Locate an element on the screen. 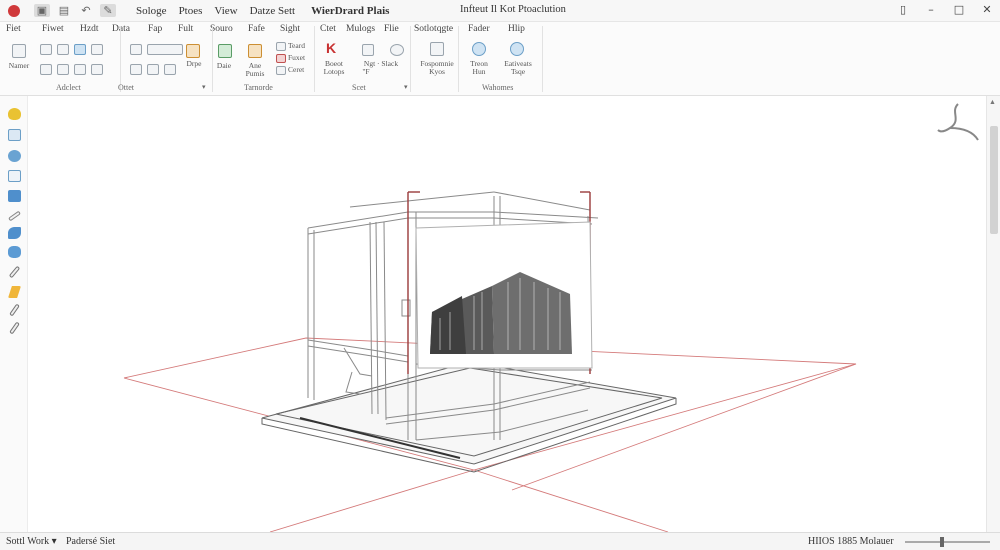  text-icon is located at coordinates (281, 46).